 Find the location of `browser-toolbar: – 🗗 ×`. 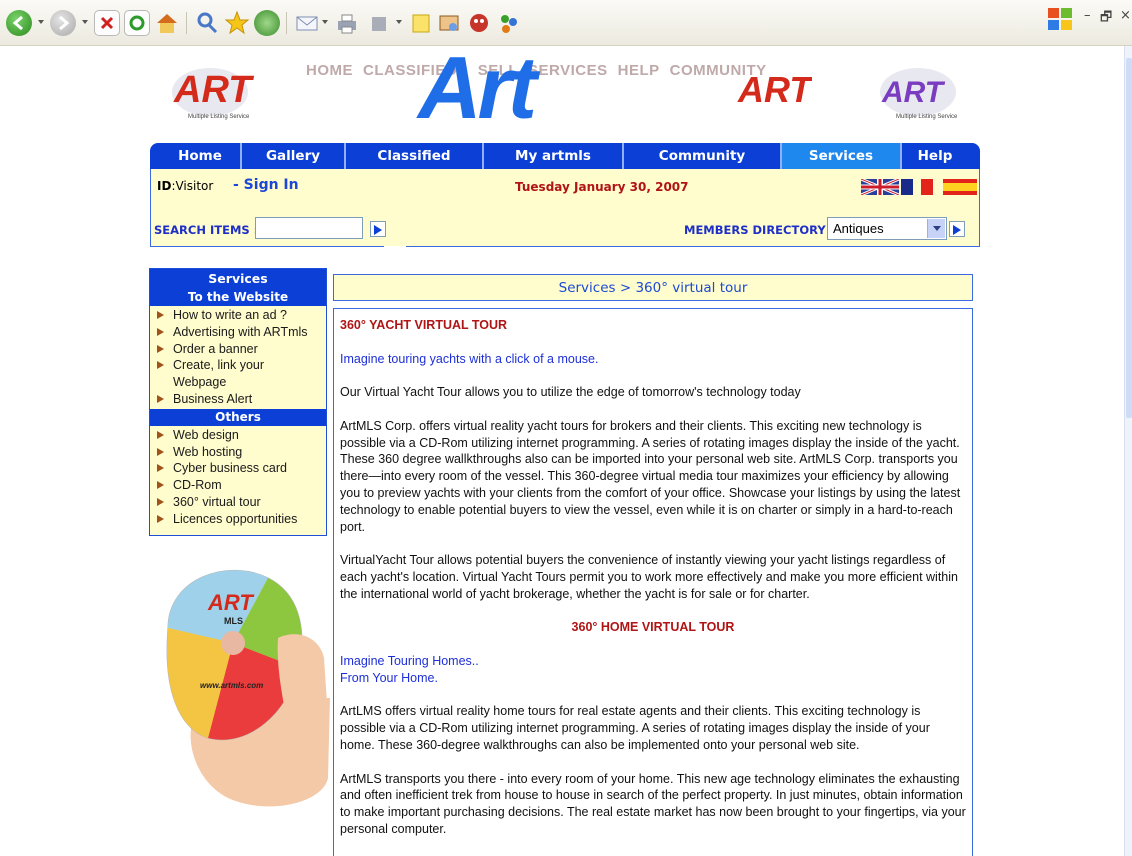

browser-toolbar: – 🗗 × is located at coordinates (566, 23).